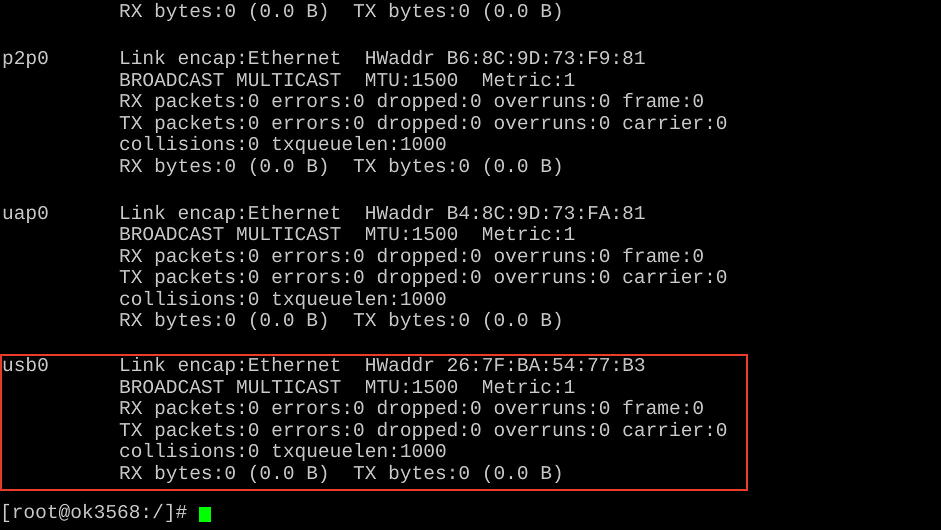 The image size is (941, 530). What do you see at coordinates (26, 60) in the screenshot?
I see `interface-name: p2p0` at bounding box center [26, 60].